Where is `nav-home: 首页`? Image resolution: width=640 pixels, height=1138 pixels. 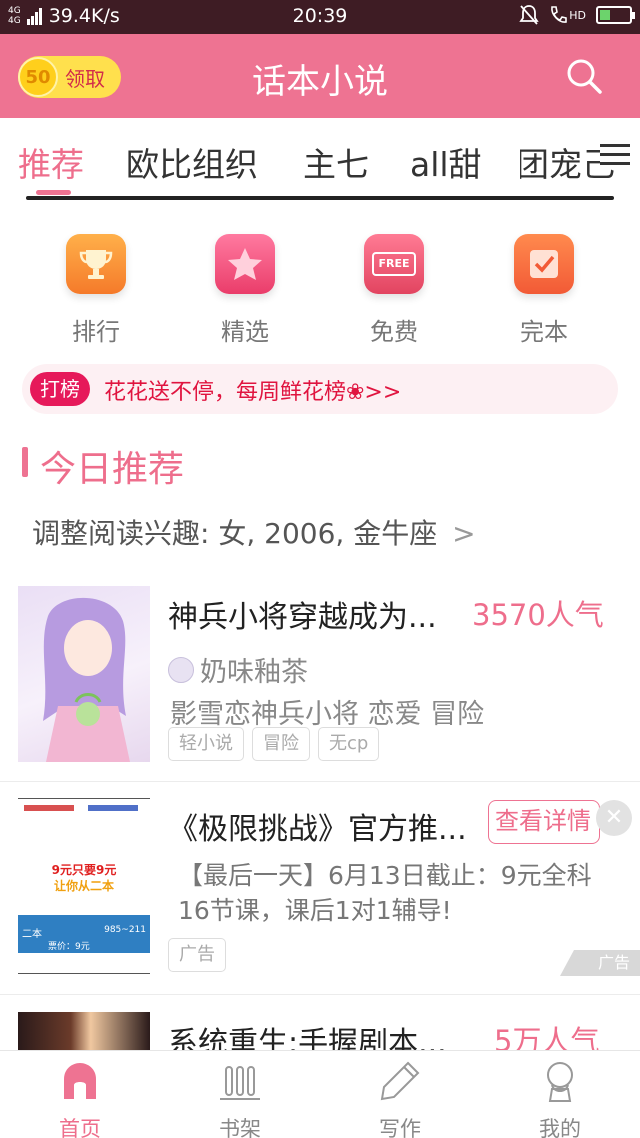
nav-home: 首页 is located at coordinates (80, 1098).